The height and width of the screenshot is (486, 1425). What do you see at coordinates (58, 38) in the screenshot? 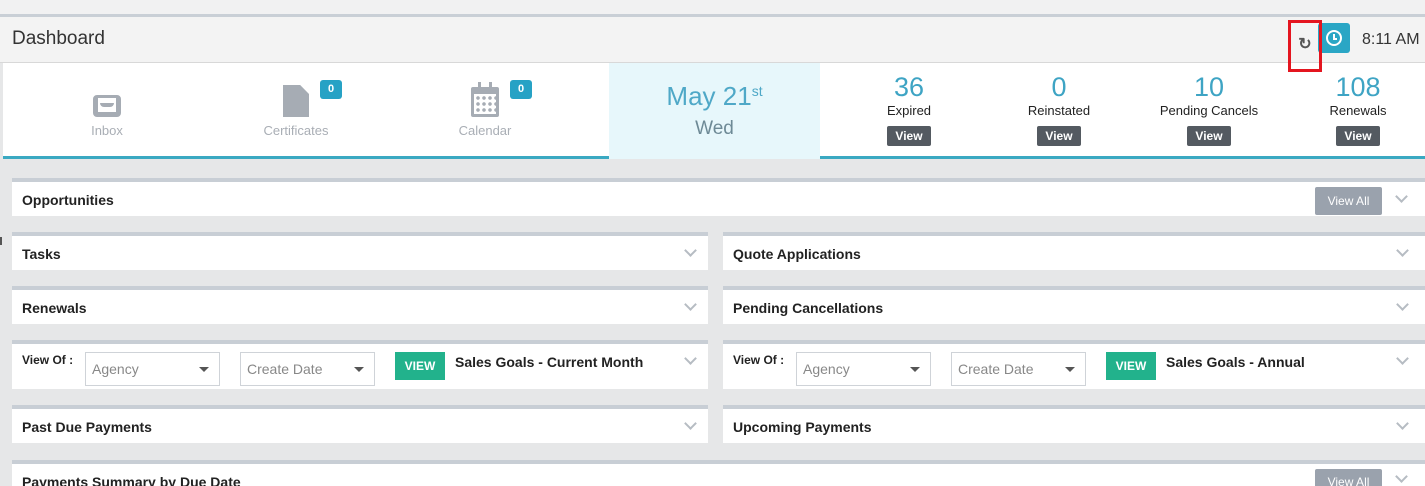
I see `page-title: Dashboard` at bounding box center [58, 38].